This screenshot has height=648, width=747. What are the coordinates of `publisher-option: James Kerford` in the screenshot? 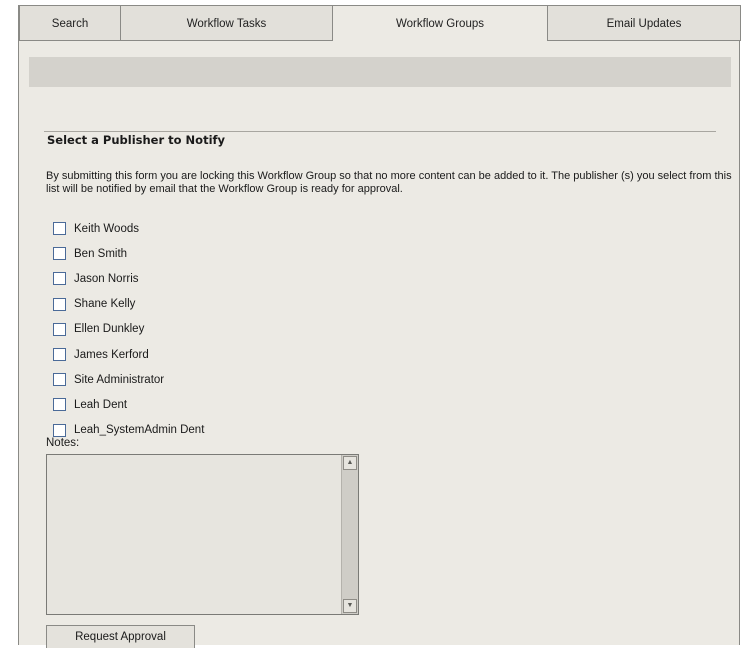 It's located at (128, 354).